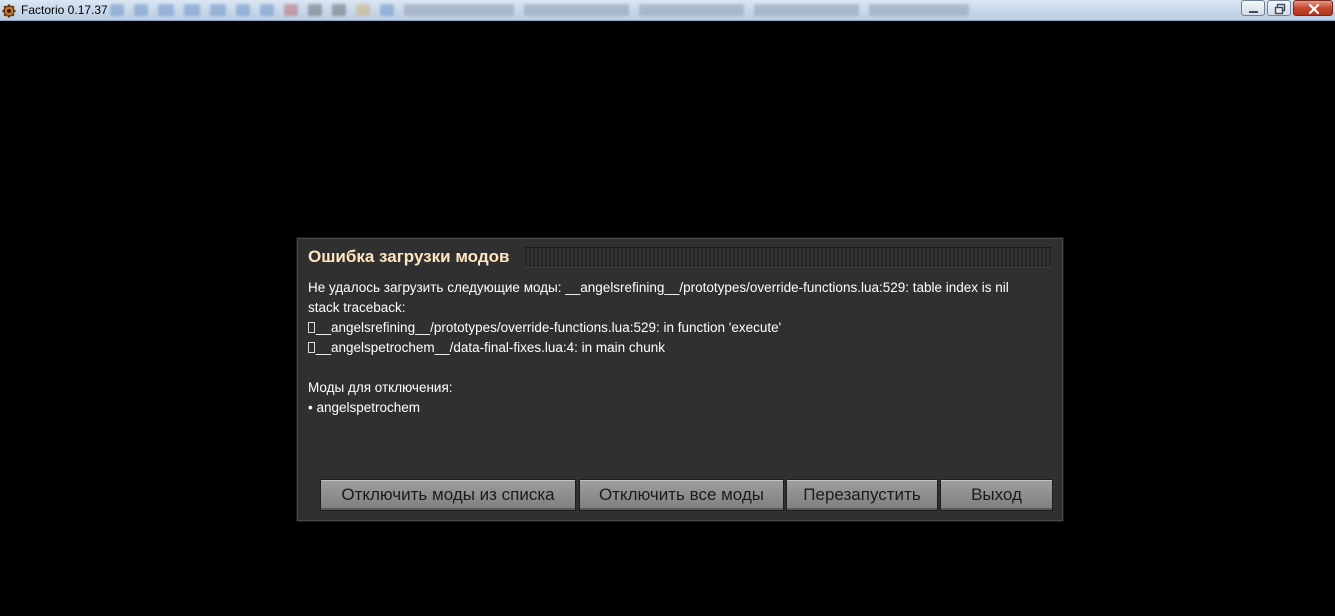 The image size is (1335, 616). Describe the element at coordinates (409, 256) in the screenshot. I see `dialog-title: Ошибка загрузки модов` at that location.